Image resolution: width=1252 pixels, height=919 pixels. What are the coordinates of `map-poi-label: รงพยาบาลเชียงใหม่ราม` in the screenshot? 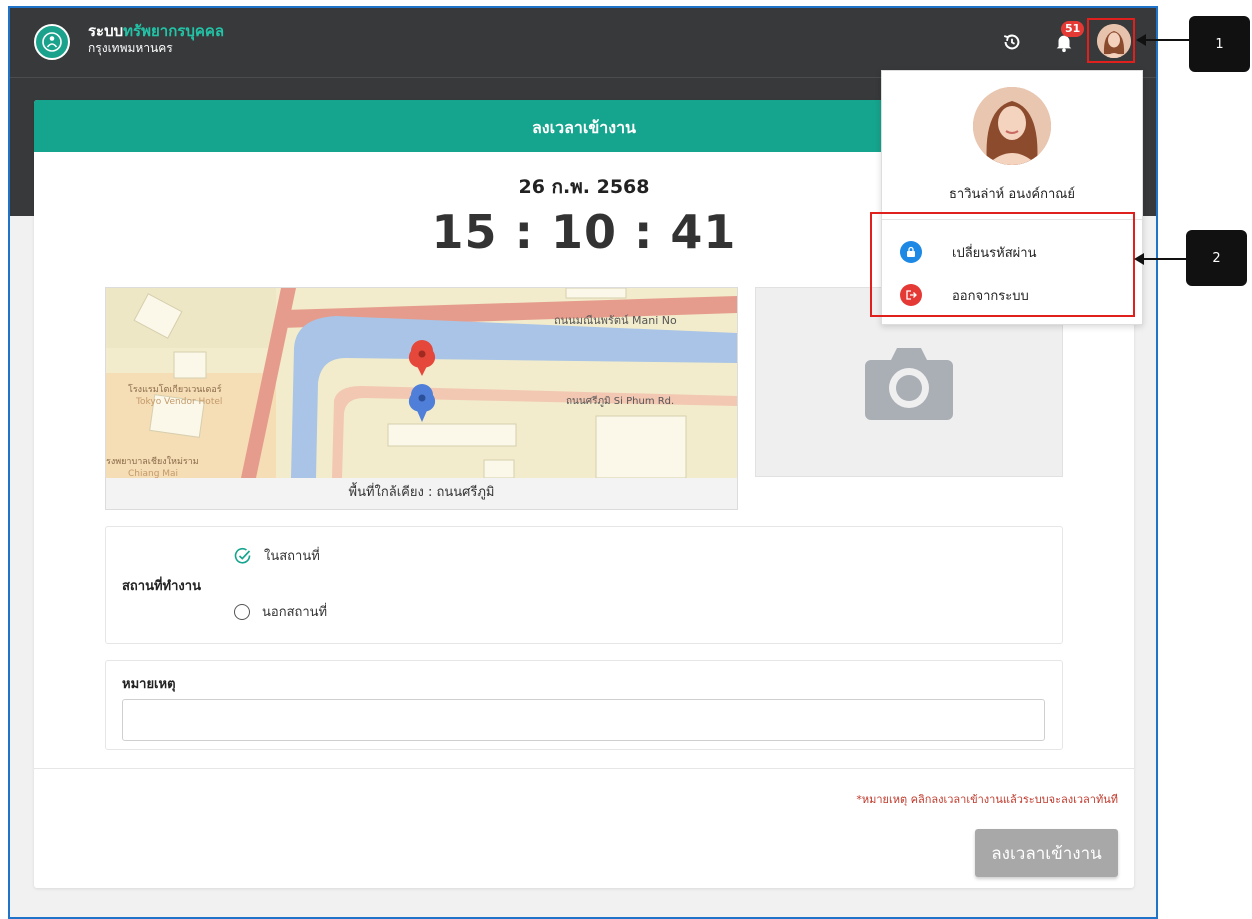 It's located at (152, 461).